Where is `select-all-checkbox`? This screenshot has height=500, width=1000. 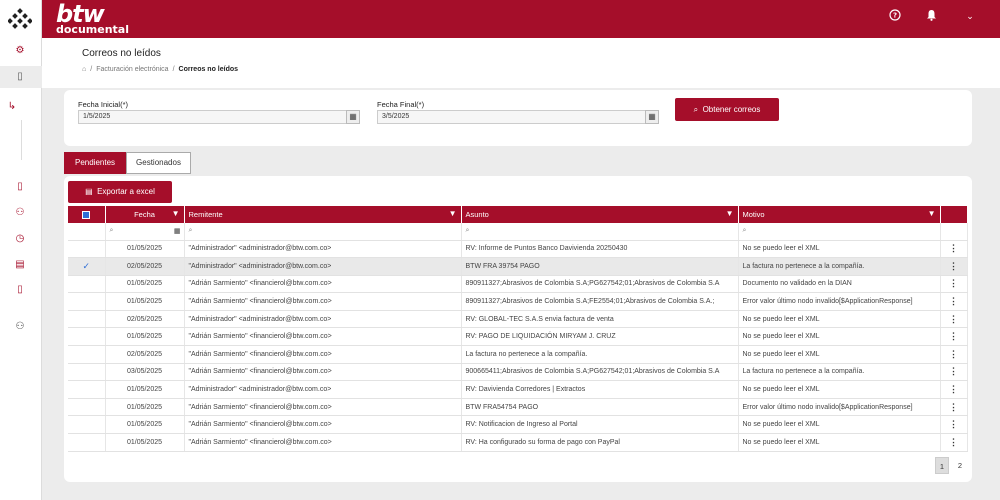
select-all-checkbox is located at coordinates (87, 214).